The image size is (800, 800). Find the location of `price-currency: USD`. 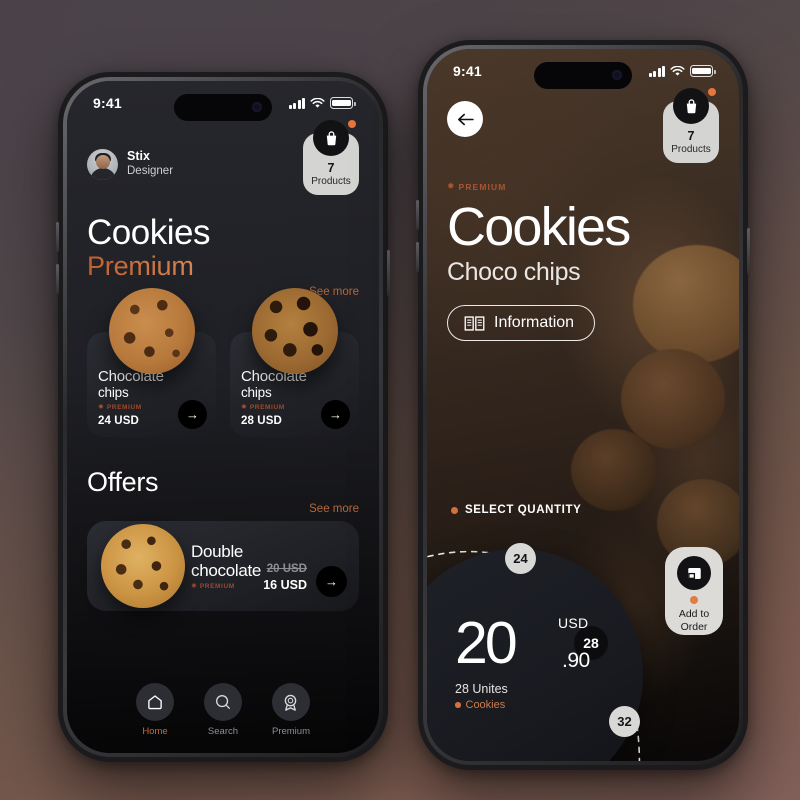

price-currency: USD is located at coordinates (573, 623).